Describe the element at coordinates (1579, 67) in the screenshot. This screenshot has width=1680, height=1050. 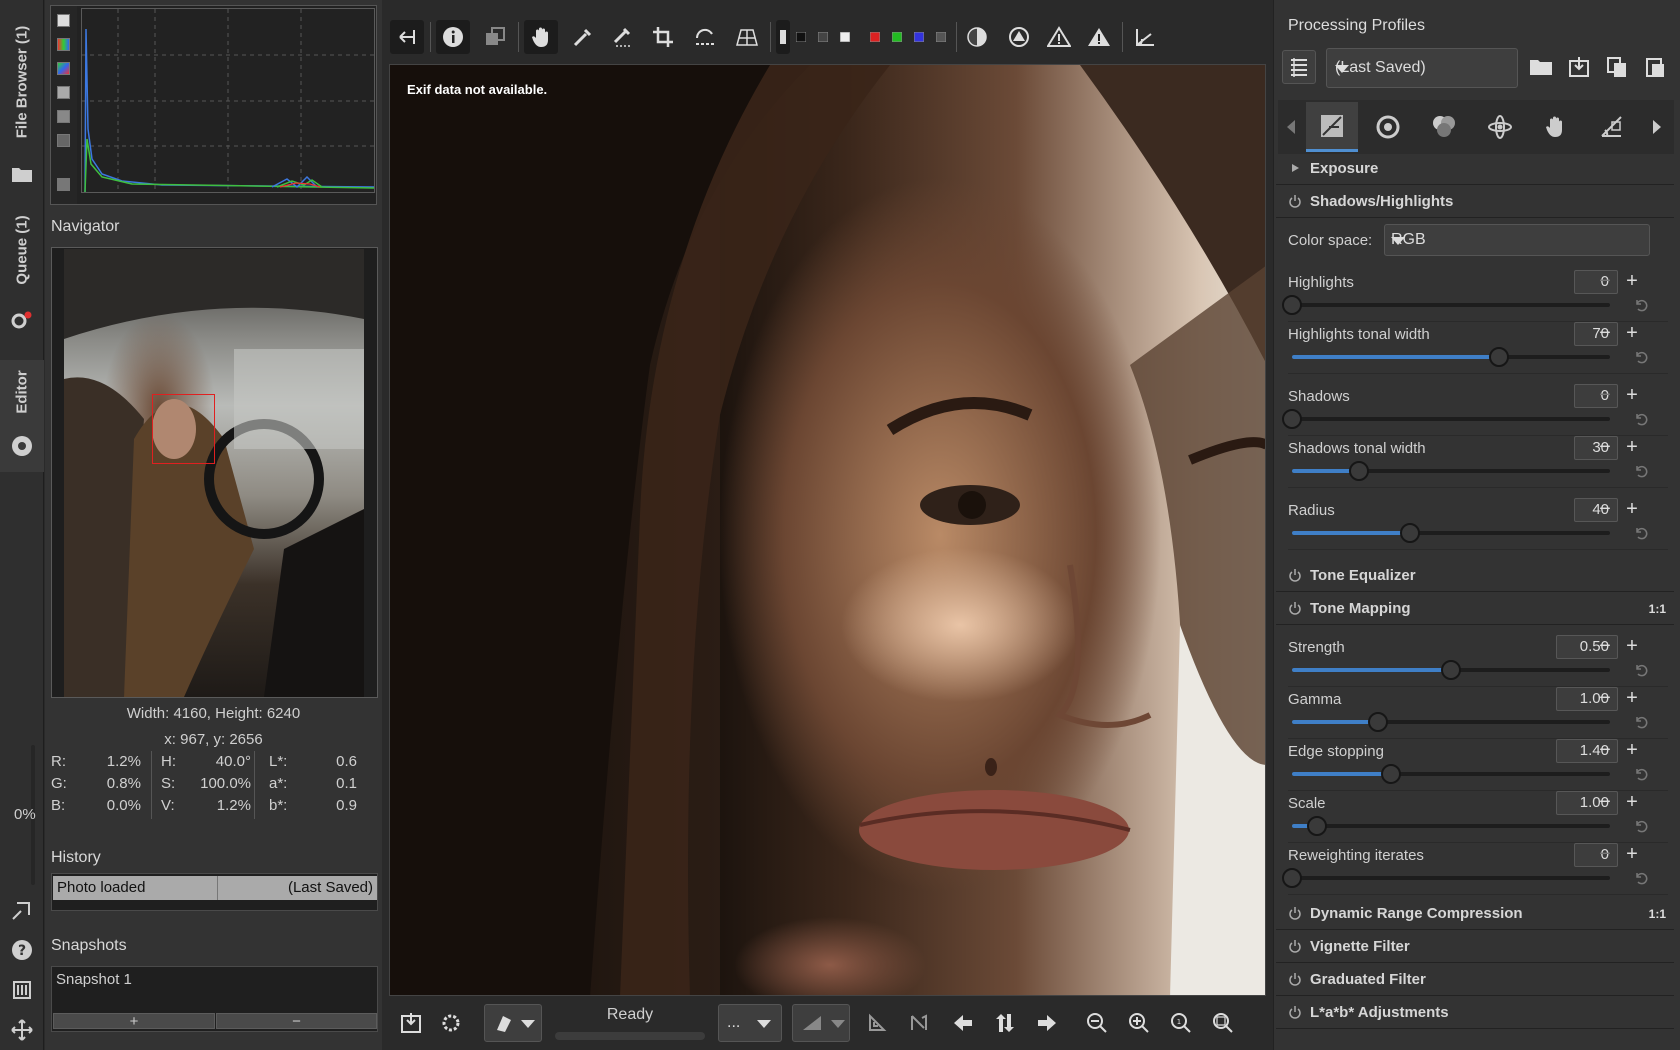
I see `save-profile-icon` at that location.